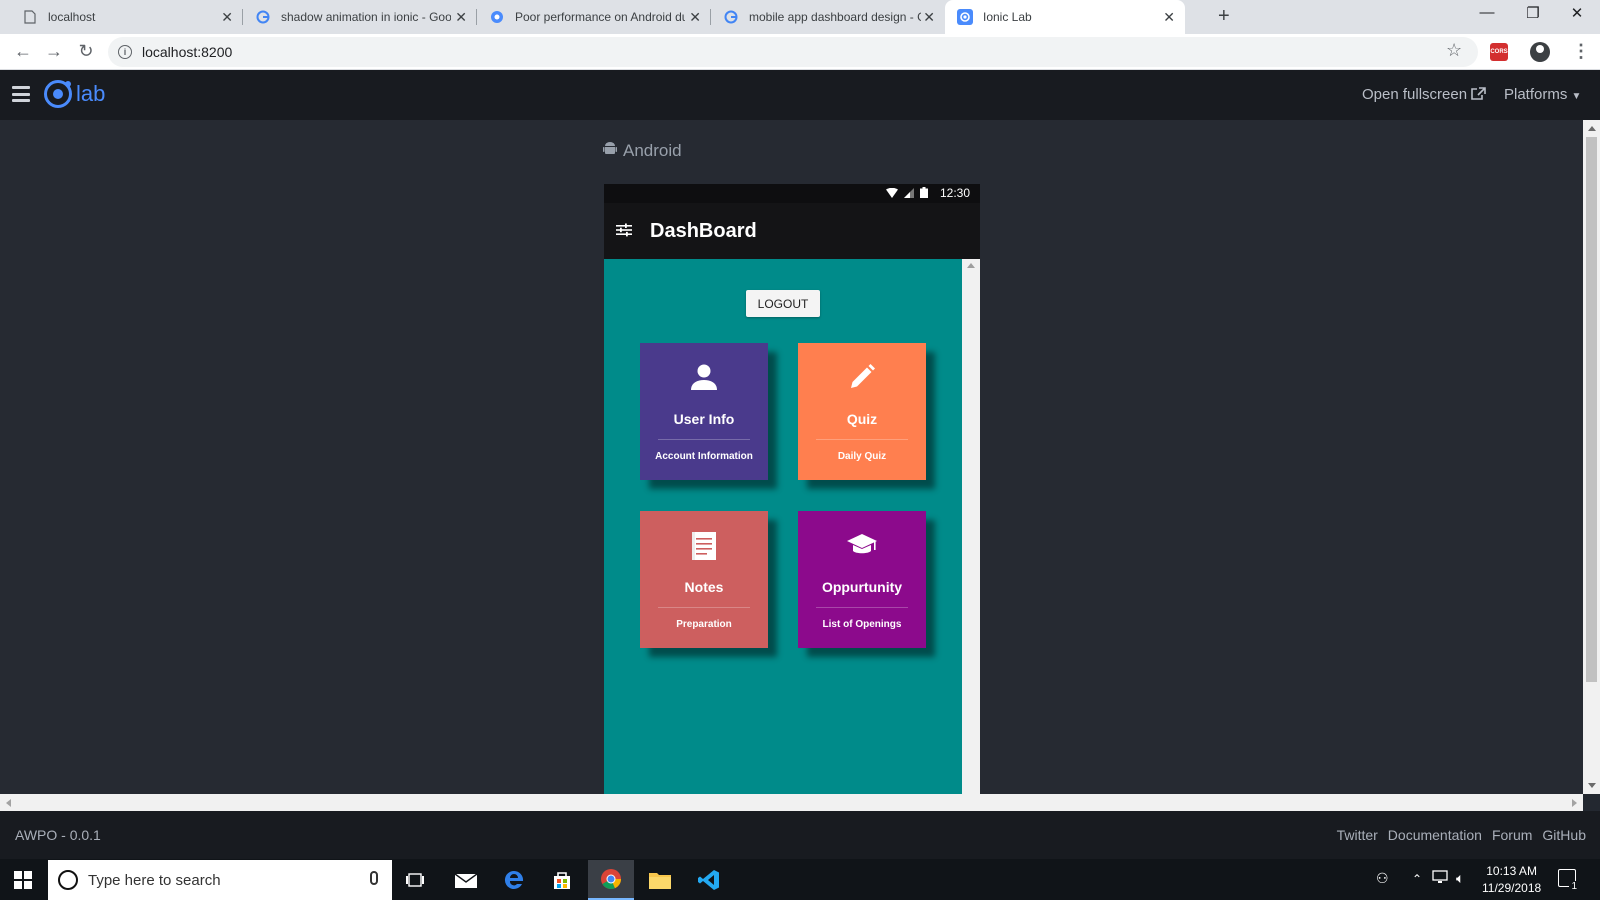 This screenshot has height=900, width=1600. What do you see at coordinates (30, 17) in the screenshot?
I see `page-icon` at bounding box center [30, 17].